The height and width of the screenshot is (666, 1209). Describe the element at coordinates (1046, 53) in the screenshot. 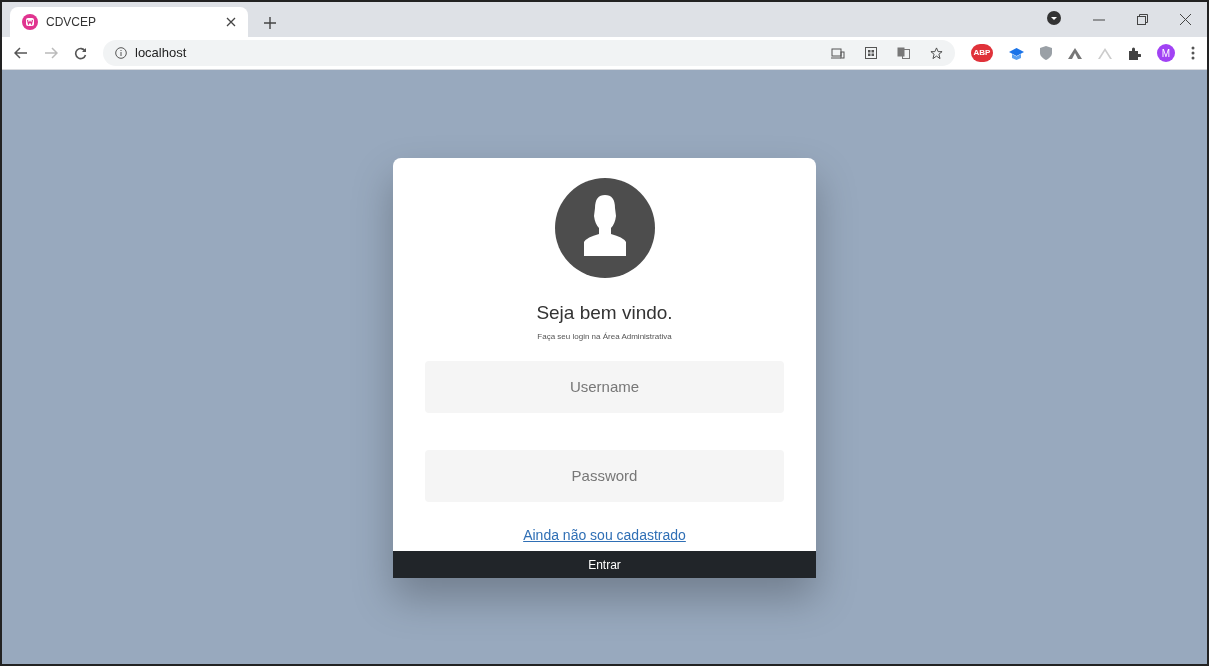

I see `shield-icon` at that location.